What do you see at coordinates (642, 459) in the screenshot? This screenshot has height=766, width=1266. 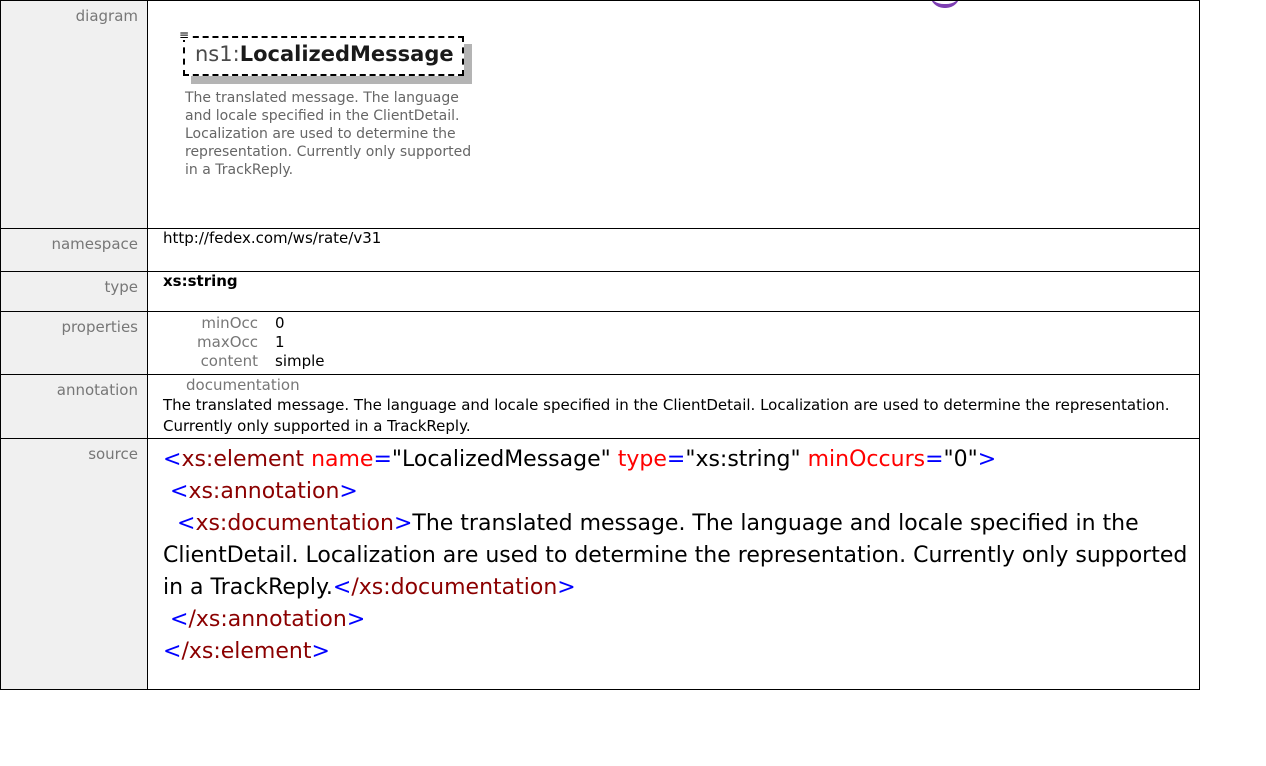 I see `type-attr: type` at bounding box center [642, 459].